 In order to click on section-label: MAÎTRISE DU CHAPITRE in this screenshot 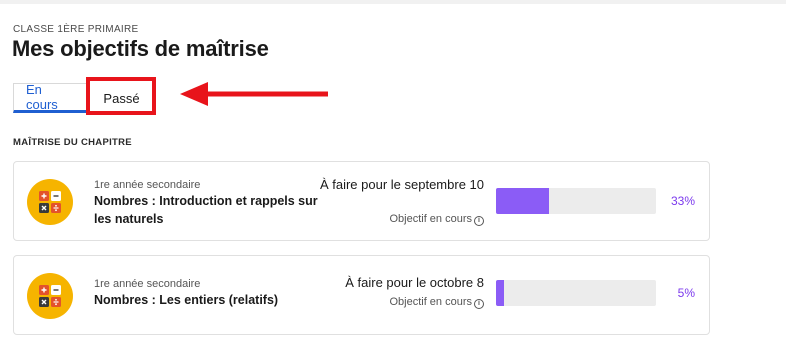, I will do `click(72, 142)`.